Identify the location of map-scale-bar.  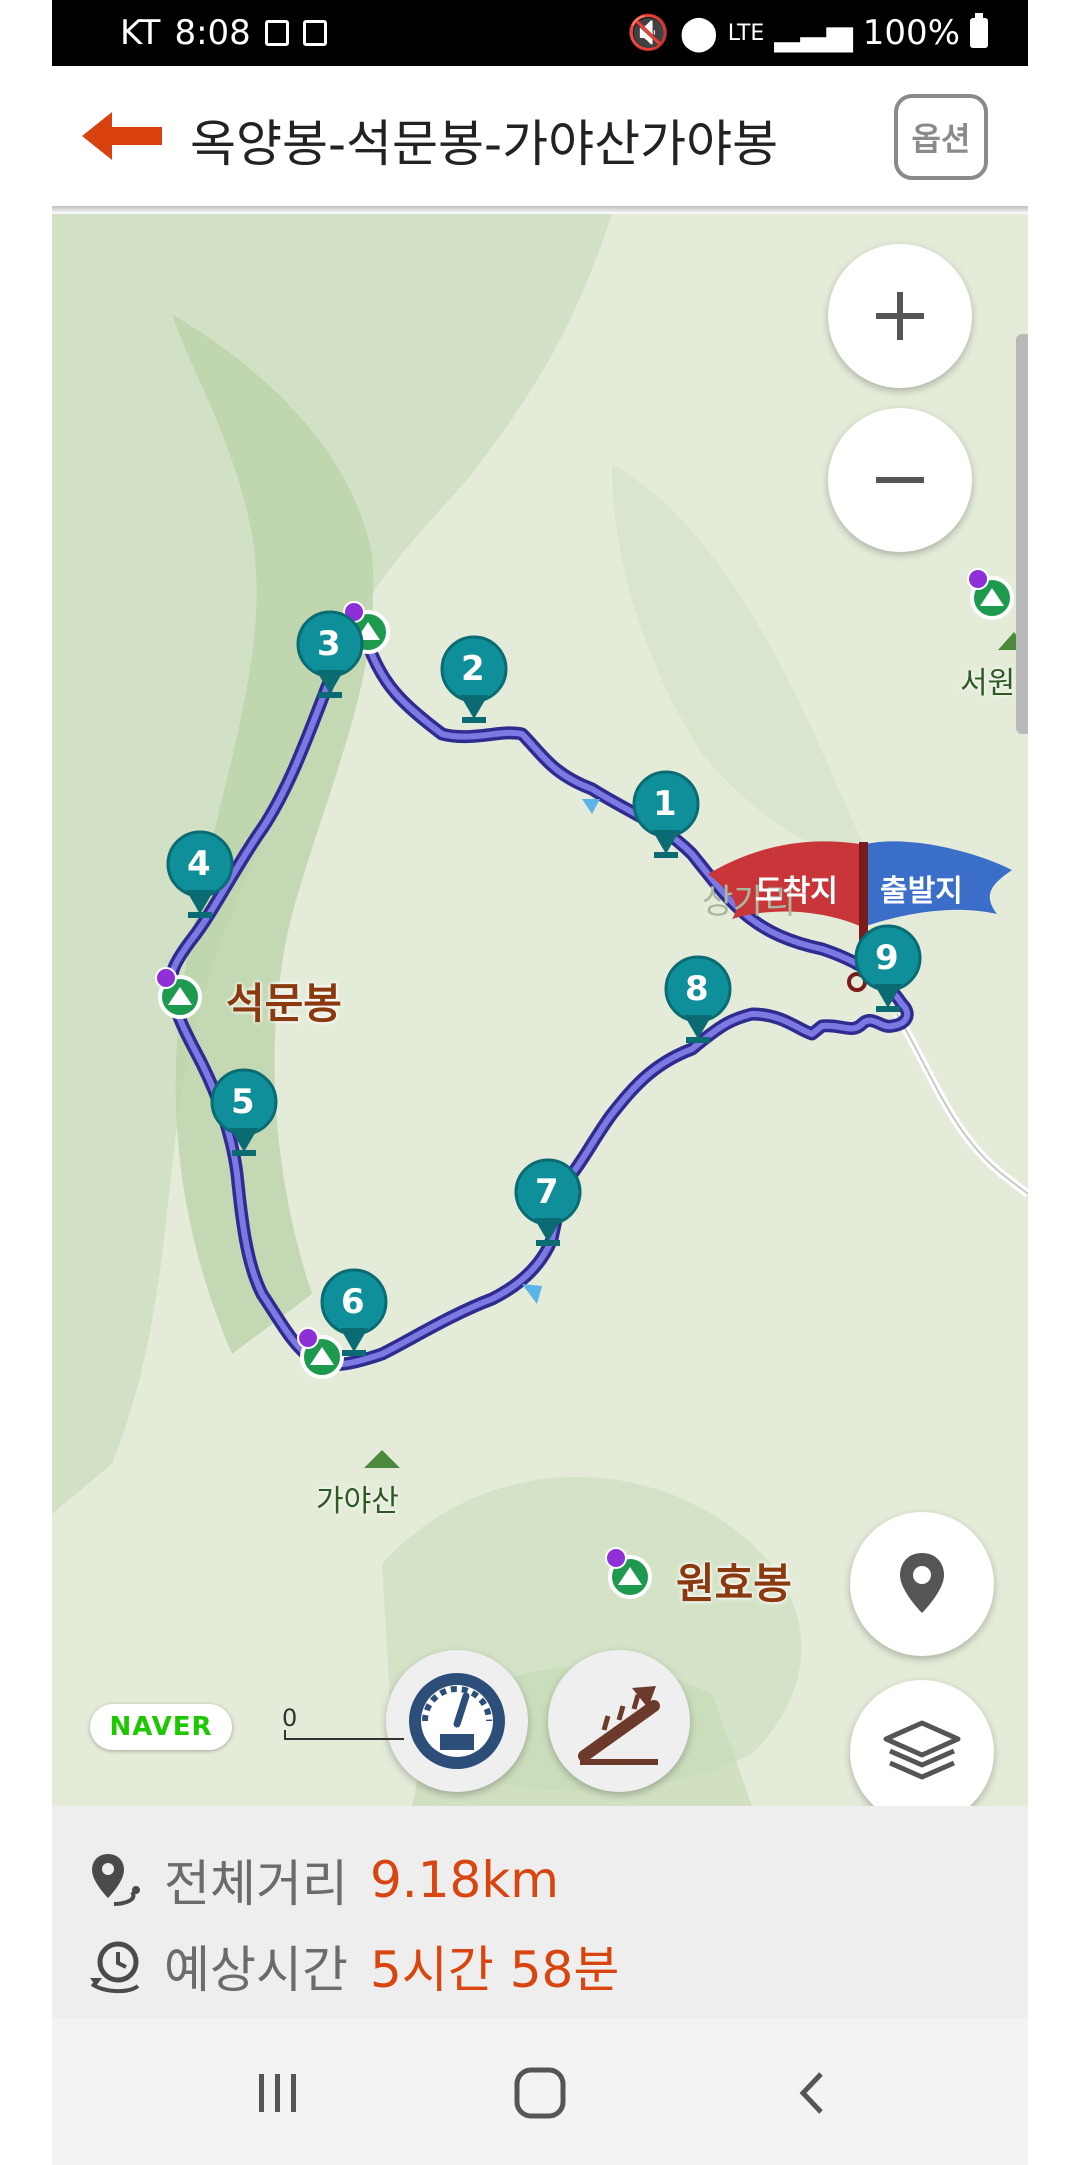
(344, 1735).